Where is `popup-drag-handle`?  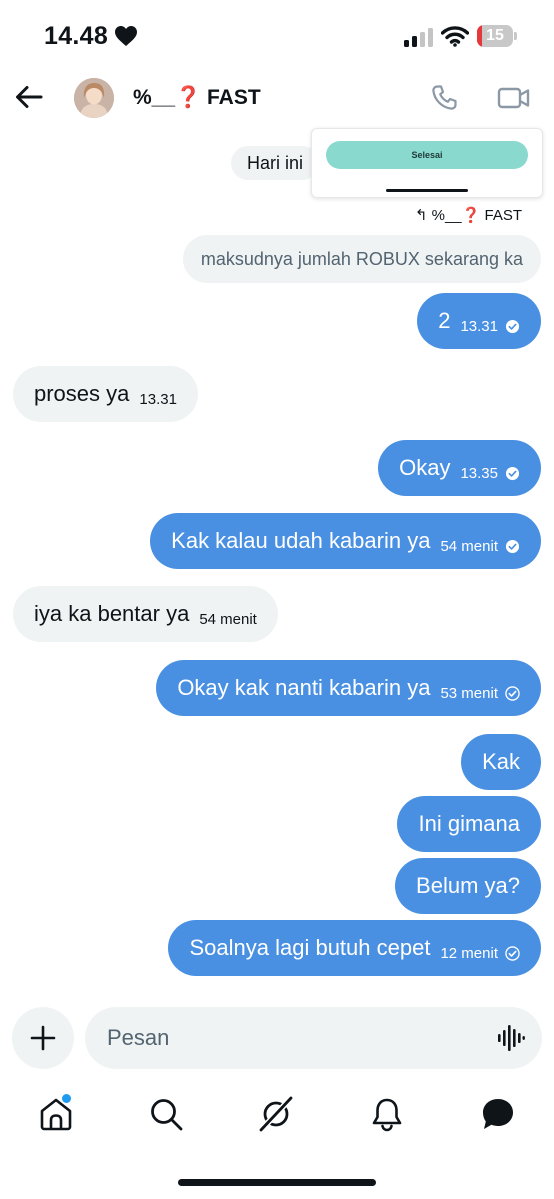 popup-drag-handle is located at coordinates (427, 190).